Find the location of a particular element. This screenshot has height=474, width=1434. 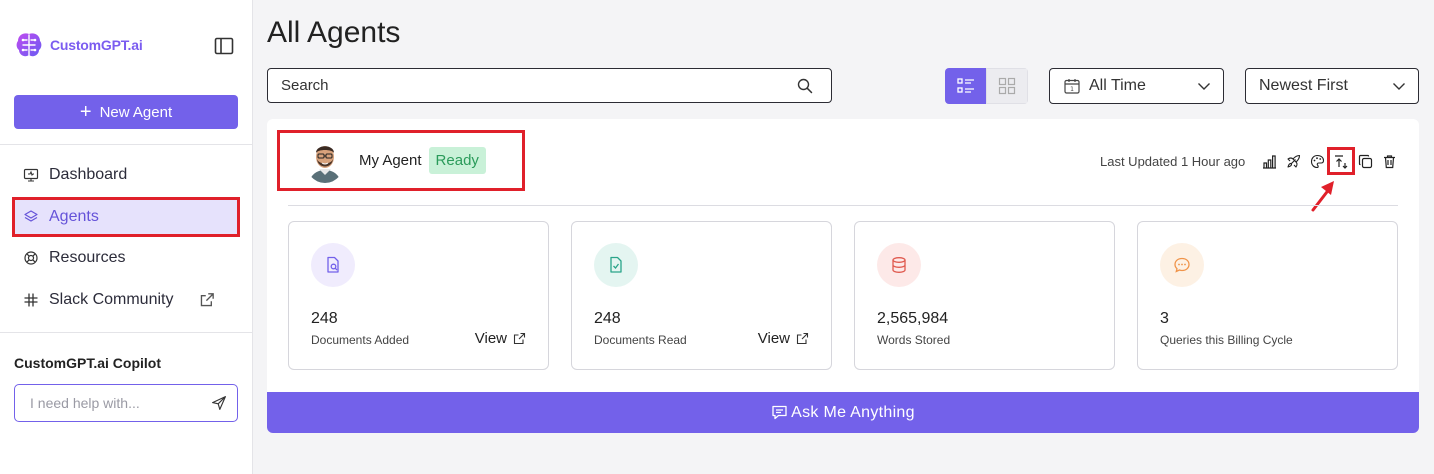

annotation-arrow-icon is located at coordinates (1322, 196).